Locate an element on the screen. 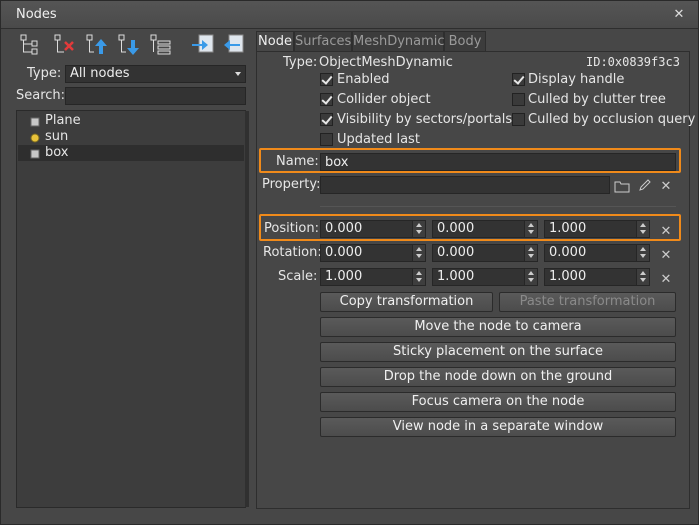 This screenshot has height=525, width=699. tab-meshdynamic: MeshDynamic is located at coordinates (398, 41).